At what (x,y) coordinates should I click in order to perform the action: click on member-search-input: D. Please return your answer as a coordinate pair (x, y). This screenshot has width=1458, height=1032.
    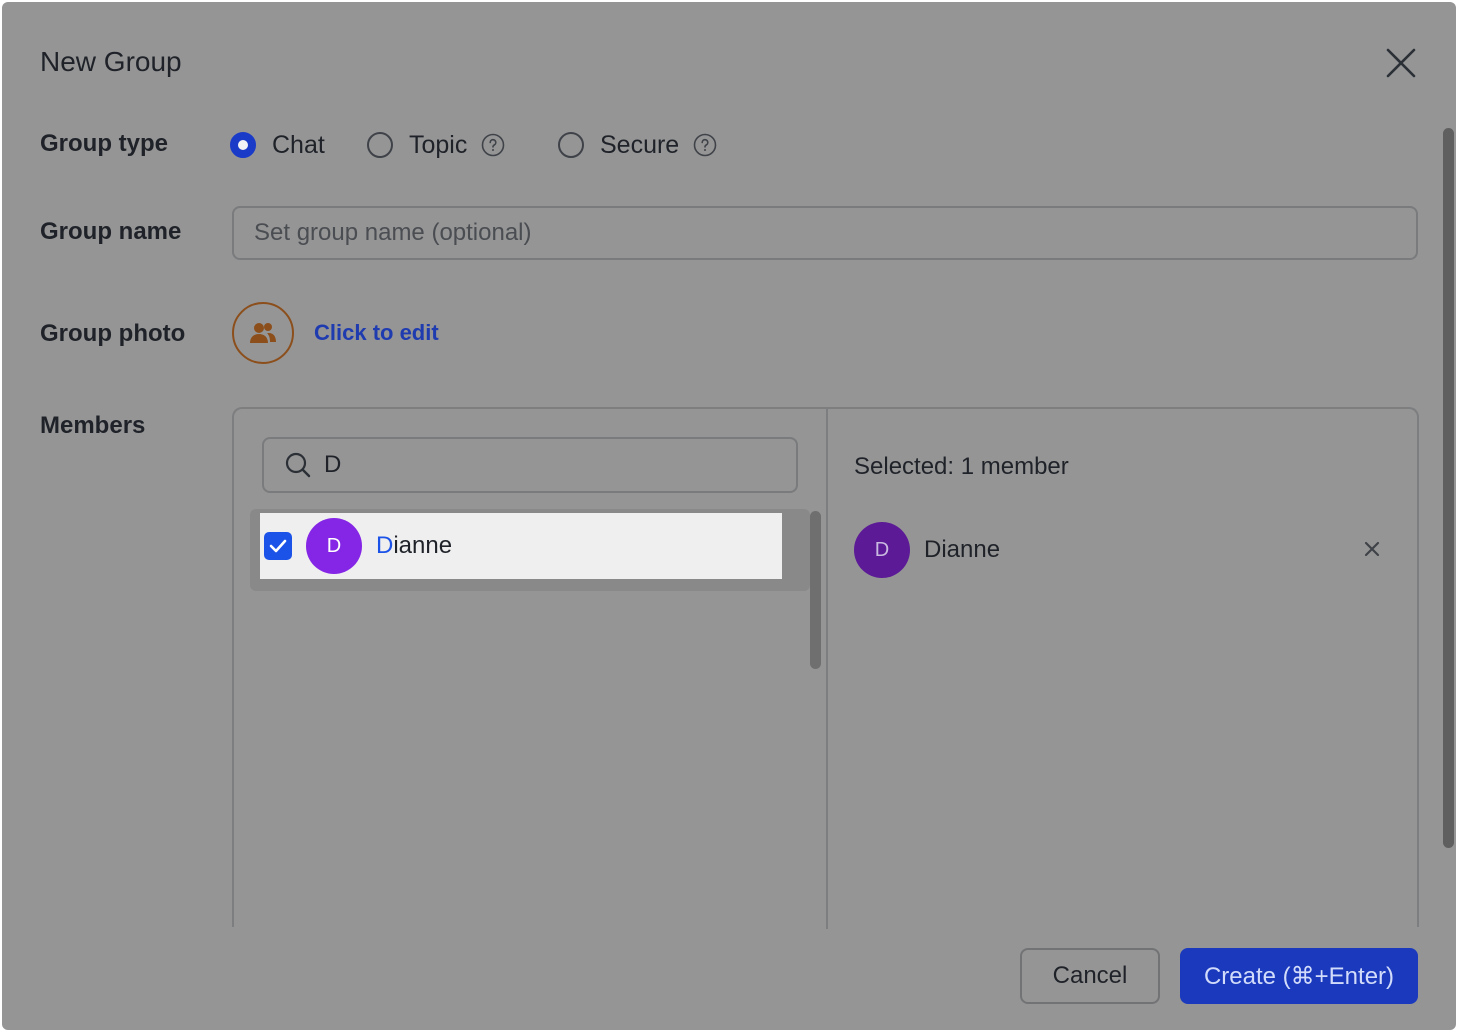
    Looking at the image, I should click on (530, 465).